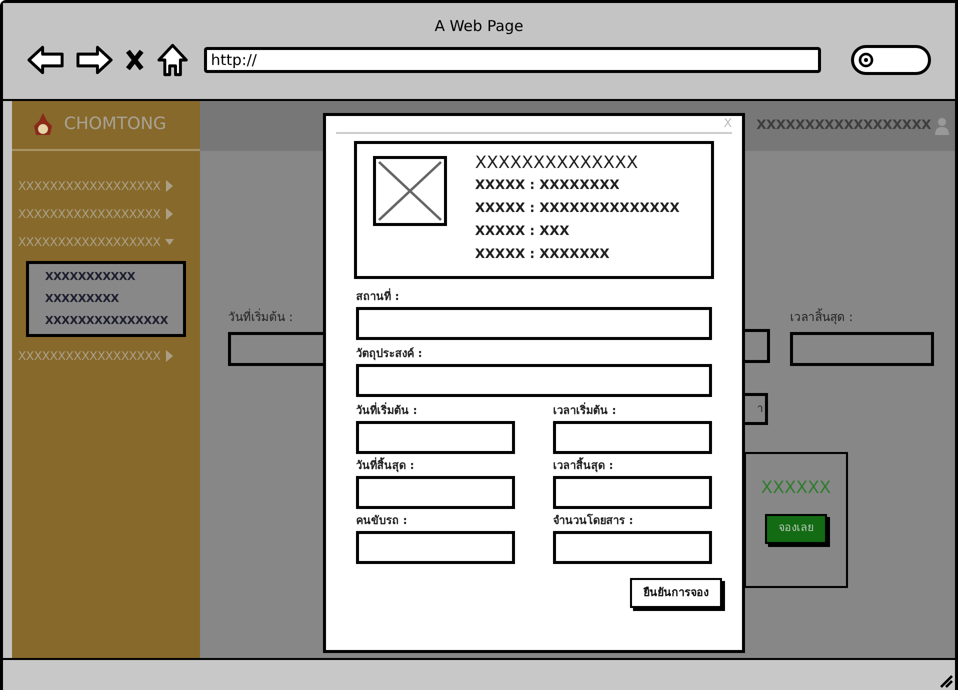 The height and width of the screenshot is (690, 958). What do you see at coordinates (378, 297) in the screenshot?
I see `field-label: สถานที่ :` at bounding box center [378, 297].